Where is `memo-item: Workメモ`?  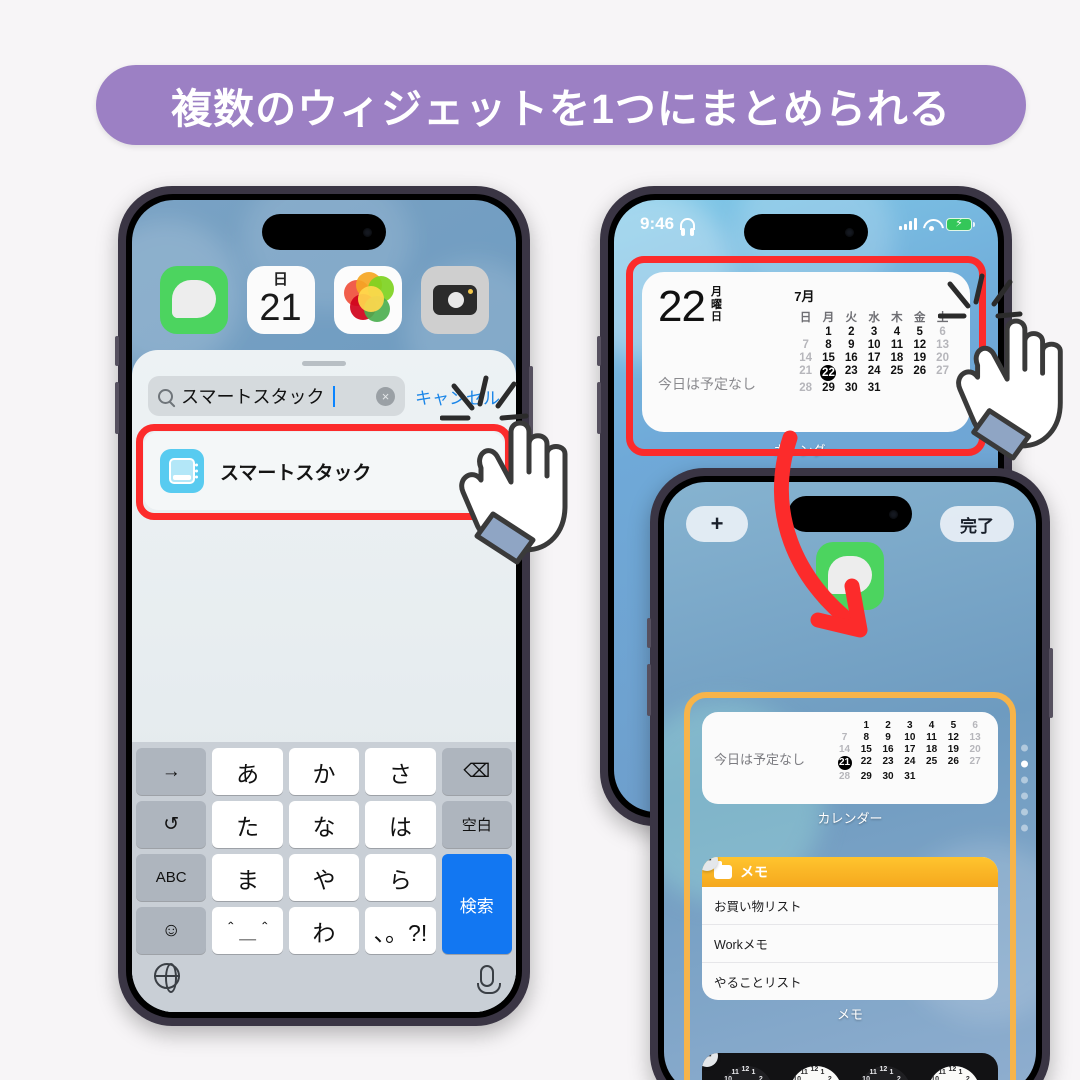
memo-item: Workメモ is located at coordinates (850, 944).